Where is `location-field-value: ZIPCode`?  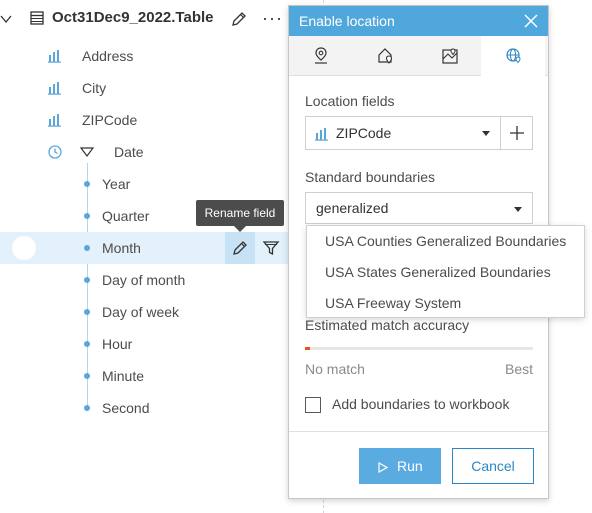 location-field-value: ZIPCode is located at coordinates (364, 133).